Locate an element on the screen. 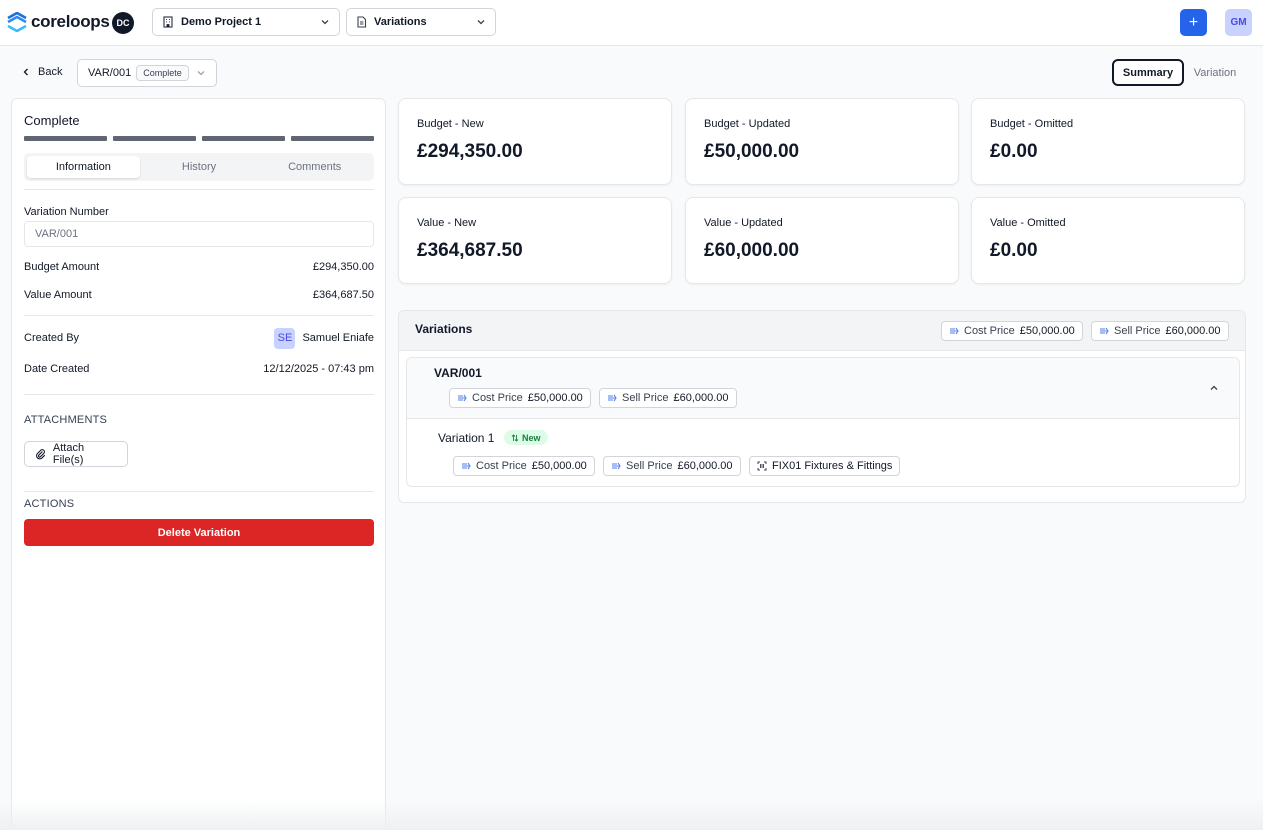 The height and width of the screenshot is (830, 1263). building-icon is located at coordinates (168, 22).